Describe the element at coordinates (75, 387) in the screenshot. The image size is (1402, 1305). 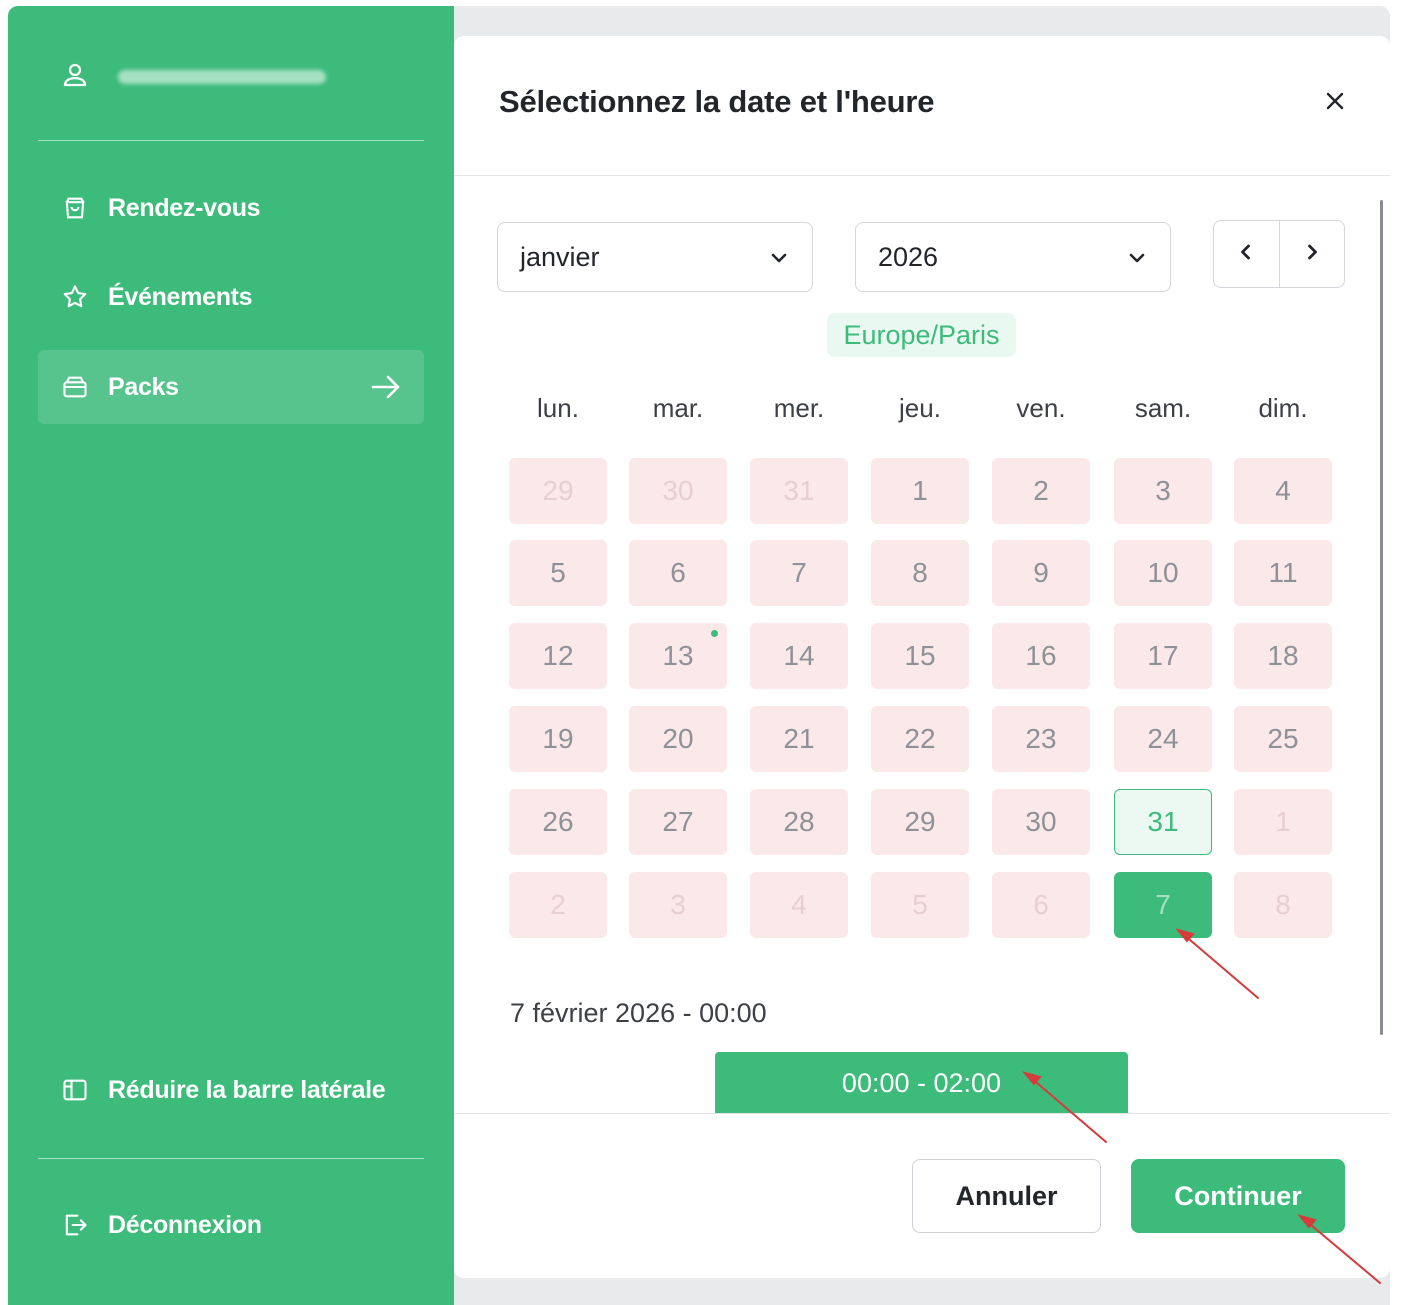
I see `package-icon` at that location.